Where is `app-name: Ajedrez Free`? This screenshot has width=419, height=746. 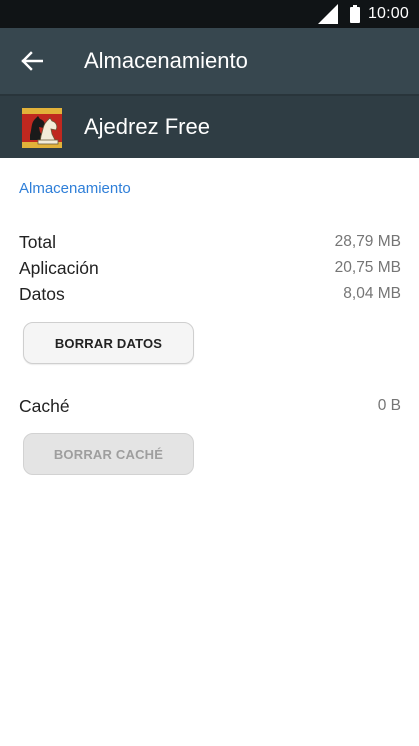 app-name: Ajedrez Free is located at coordinates (147, 126).